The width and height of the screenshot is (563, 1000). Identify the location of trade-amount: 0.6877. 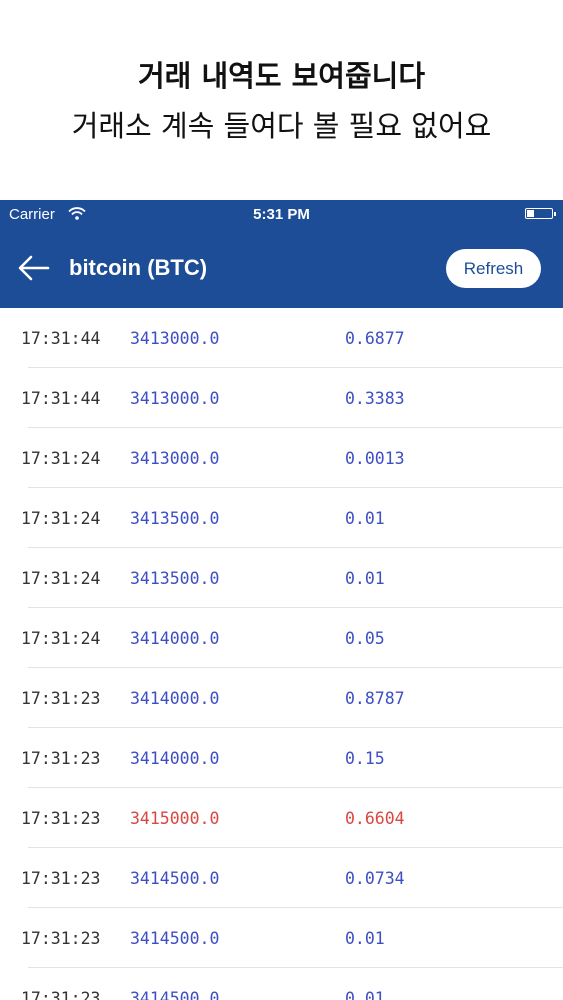
(375, 338).